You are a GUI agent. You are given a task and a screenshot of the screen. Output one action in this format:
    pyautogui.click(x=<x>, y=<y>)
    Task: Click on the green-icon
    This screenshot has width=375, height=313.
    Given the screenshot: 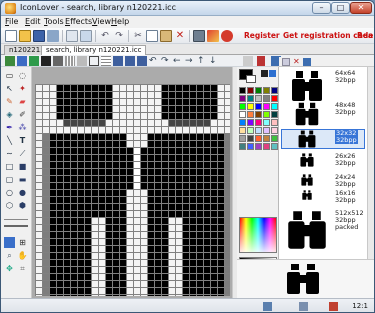 What is the action you would take?
    pyautogui.click(x=34, y=61)
    